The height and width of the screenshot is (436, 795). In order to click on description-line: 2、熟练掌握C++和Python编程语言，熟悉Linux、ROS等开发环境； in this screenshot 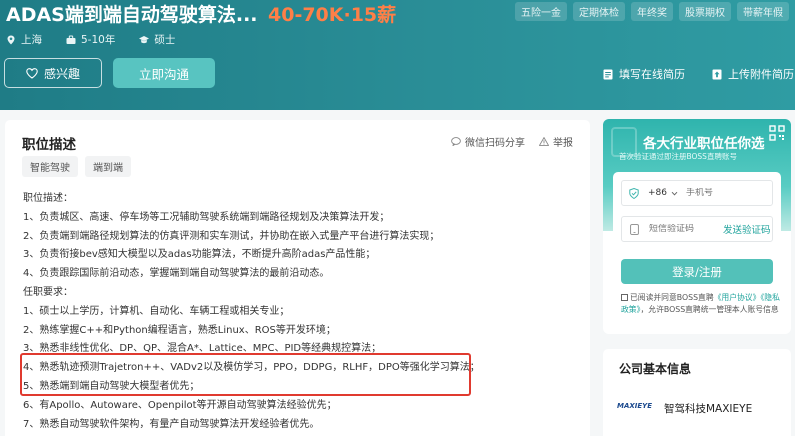, I will do `click(179, 330)`.